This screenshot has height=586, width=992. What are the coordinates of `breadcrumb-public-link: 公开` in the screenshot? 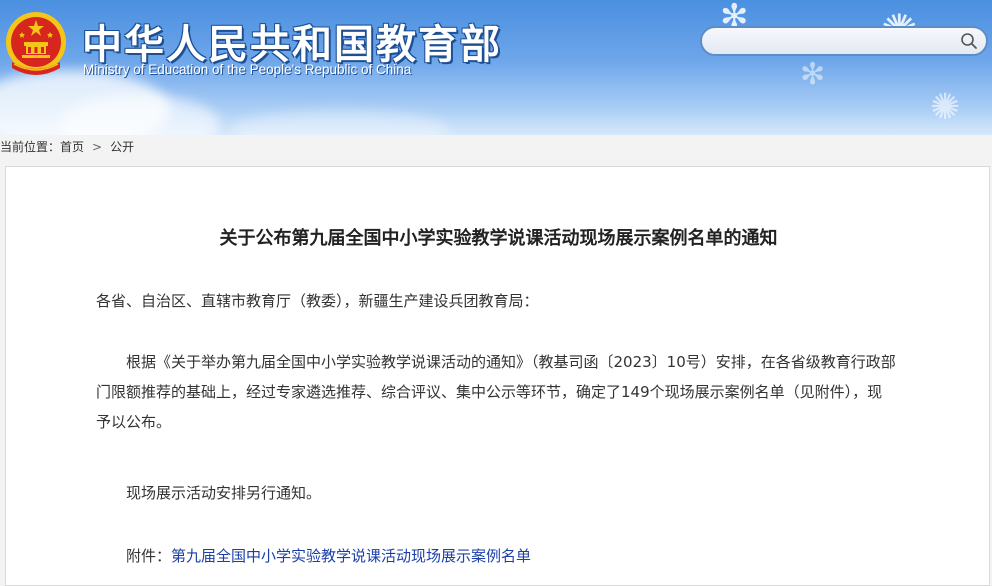 It's located at (122, 147).